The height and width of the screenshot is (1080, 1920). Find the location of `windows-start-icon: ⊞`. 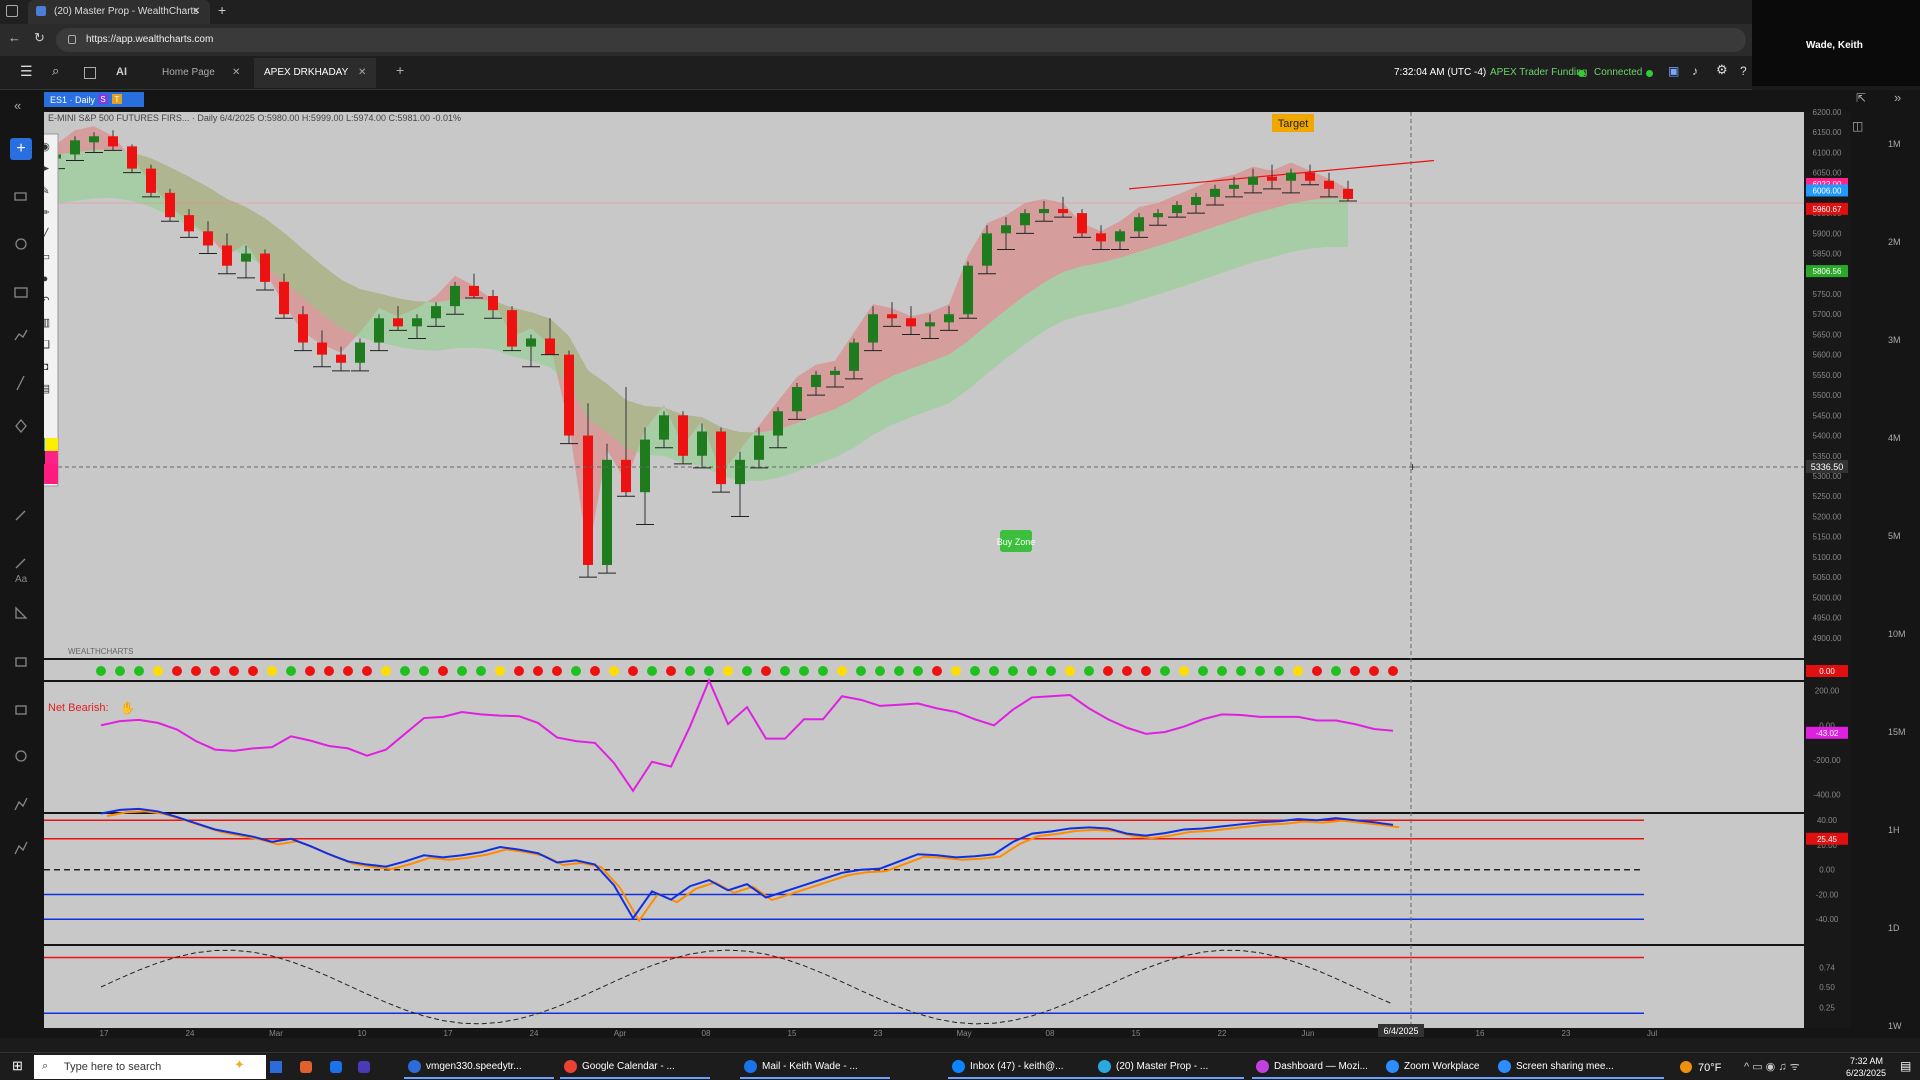

windows-start-icon: ⊞ is located at coordinates (17, 1065).